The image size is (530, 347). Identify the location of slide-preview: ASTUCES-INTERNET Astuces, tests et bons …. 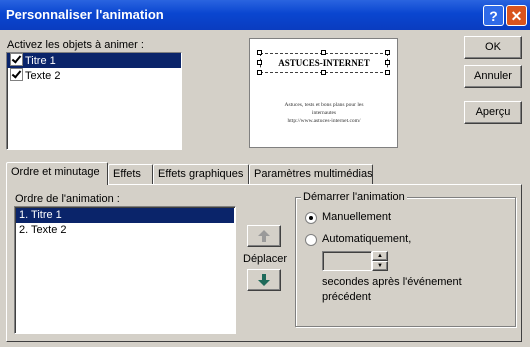
(323, 93).